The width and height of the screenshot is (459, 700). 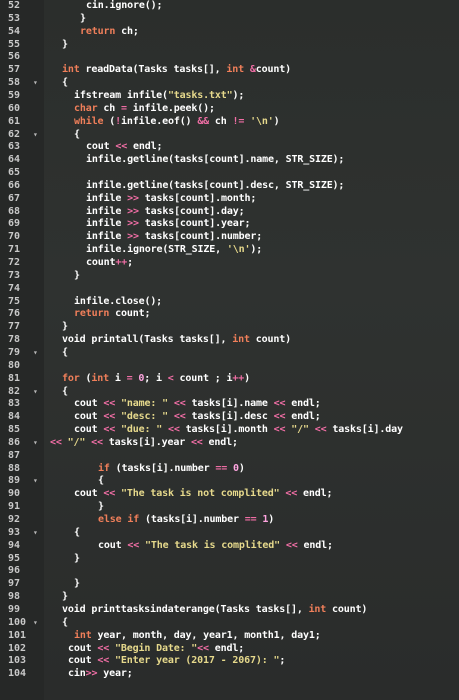 I want to click on code-line: 60 char ch = infile.peek();, so click(x=229, y=108).